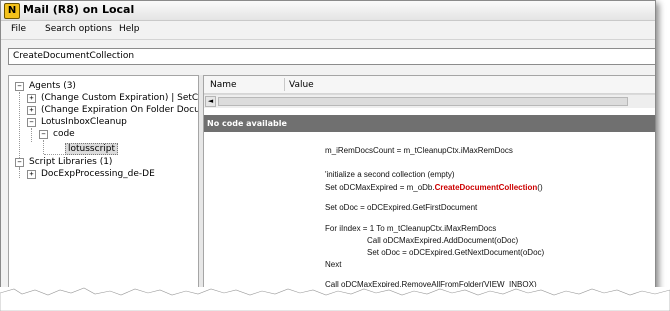 The height and width of the screenshot is (311, 670). What do you see at coordinates (423, 101) in the screenshot?
I see `scrollbar-thumb` at bounding box center [423, 101].